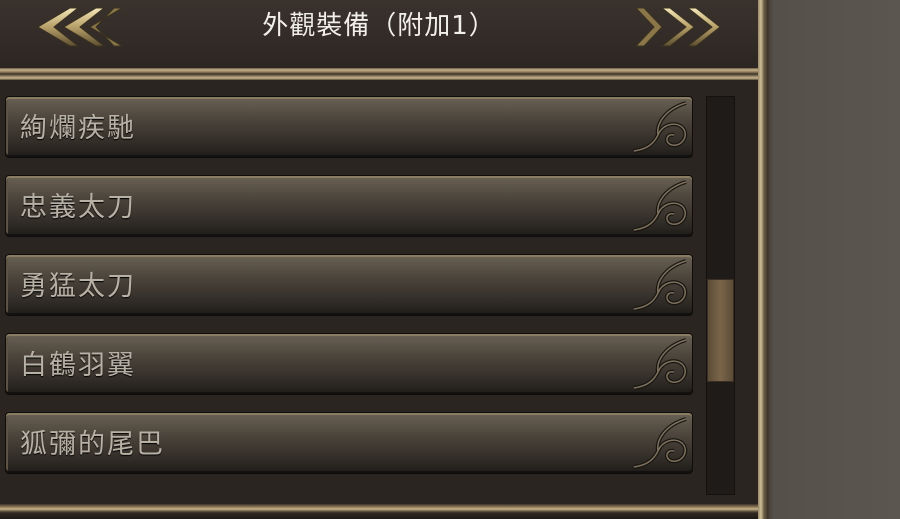 The height and width of the screenshot is (519, 900). Describe the element at coordinates (379, 26) in the screenshot. I see `page-title: 外觀裝備（附加1）` at that location.